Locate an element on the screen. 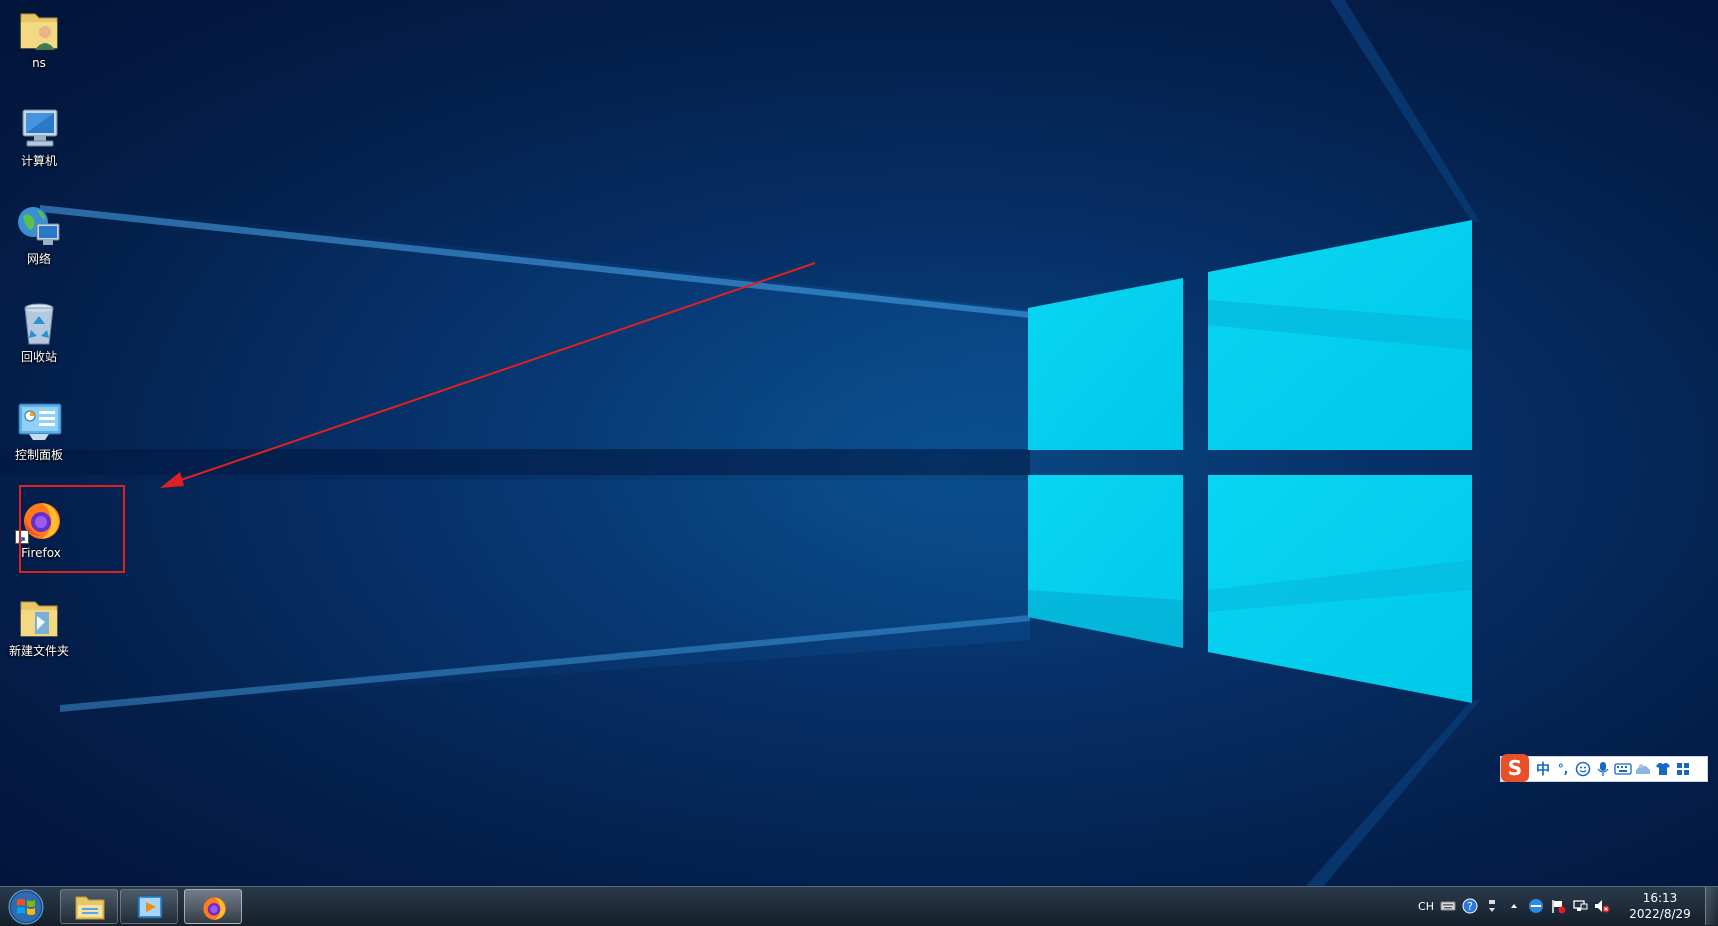 The width and height of the screenshot is (1718, 926). desktop-icon-ns: ns is located at coordinates (39, 38).